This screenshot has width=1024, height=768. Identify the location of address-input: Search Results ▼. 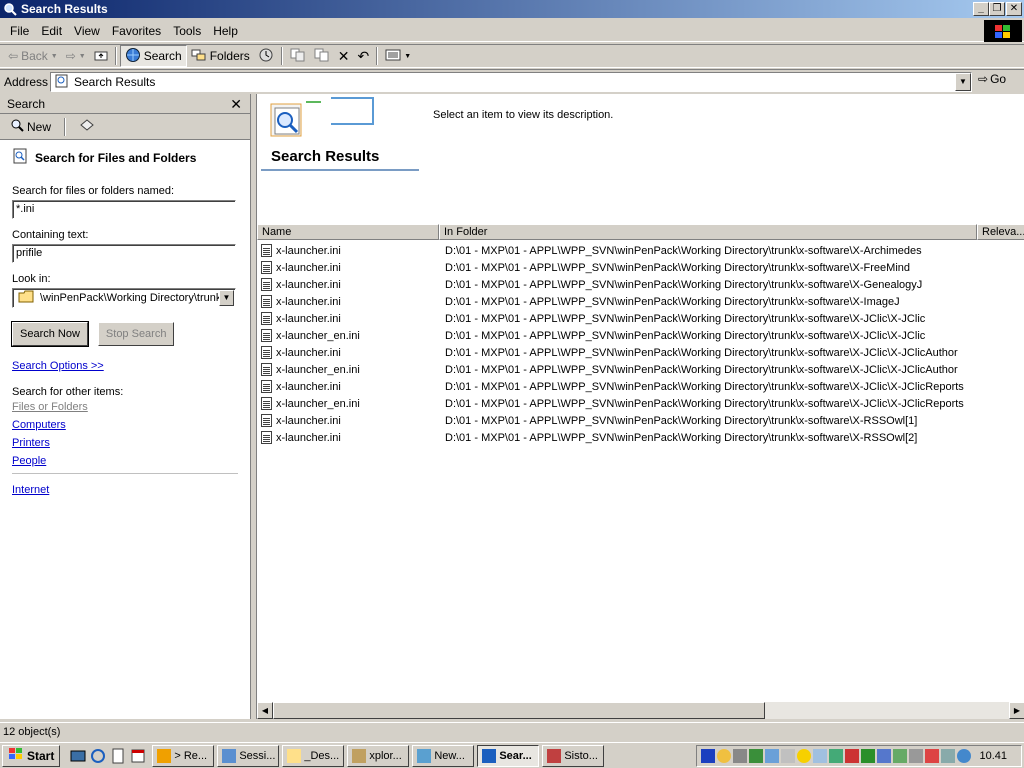
(511, 82).